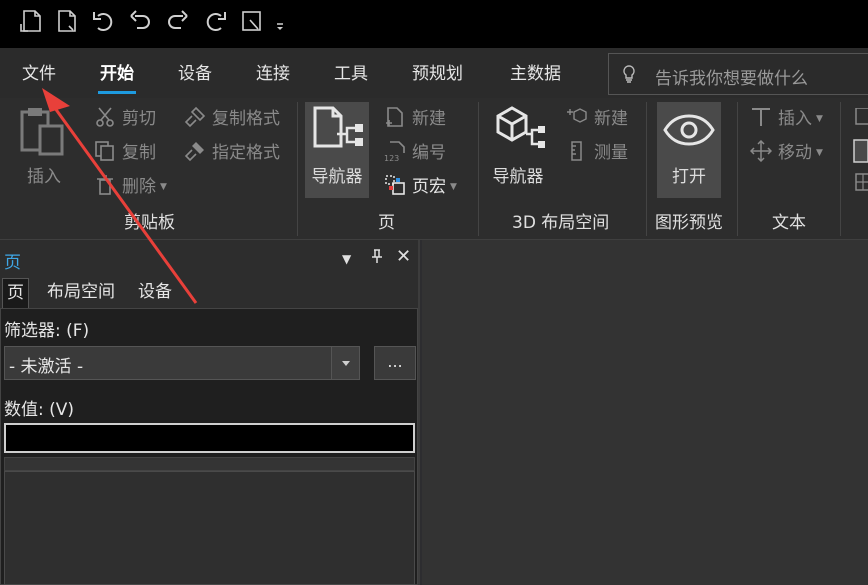 The height and width of the screenshot is (585, 868). What do you see at coordinates (819, 153) in the screenshot?
I see `text-move-dropdown-icon: ▼` at bounding box center [819, 153].